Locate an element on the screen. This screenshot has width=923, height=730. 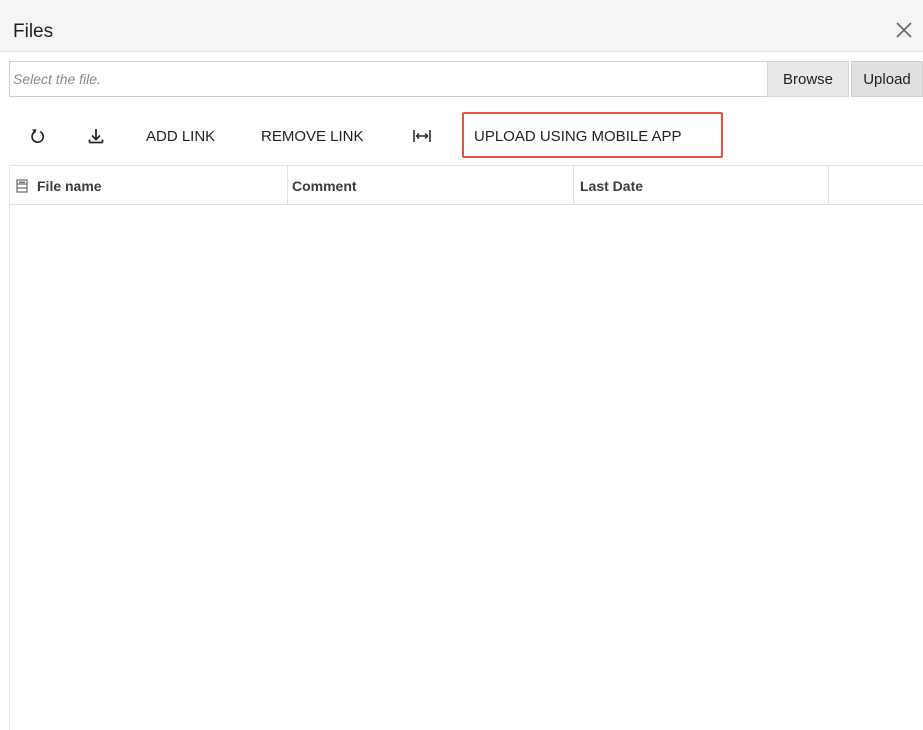
upload-button: Upload is located at coordinates (887, 79).